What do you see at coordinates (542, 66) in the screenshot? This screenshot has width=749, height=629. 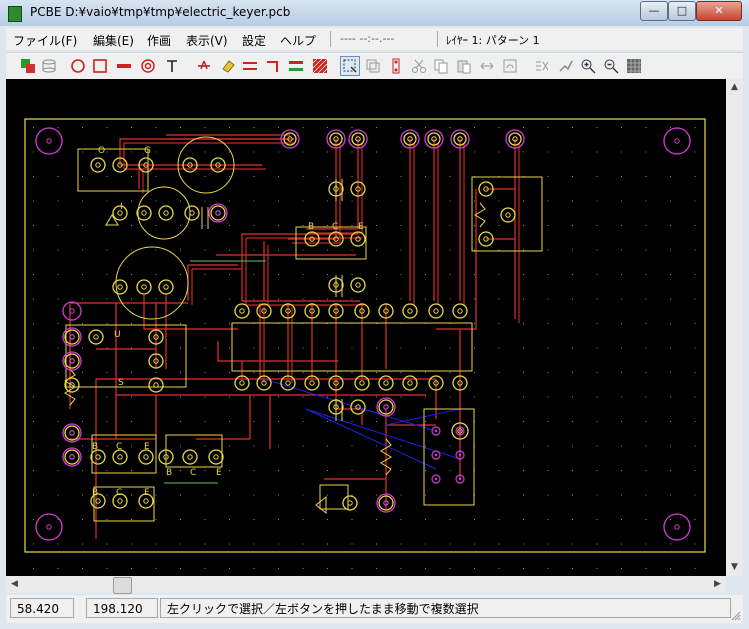 I see `pad-icon` at bounding box center [542, 66].